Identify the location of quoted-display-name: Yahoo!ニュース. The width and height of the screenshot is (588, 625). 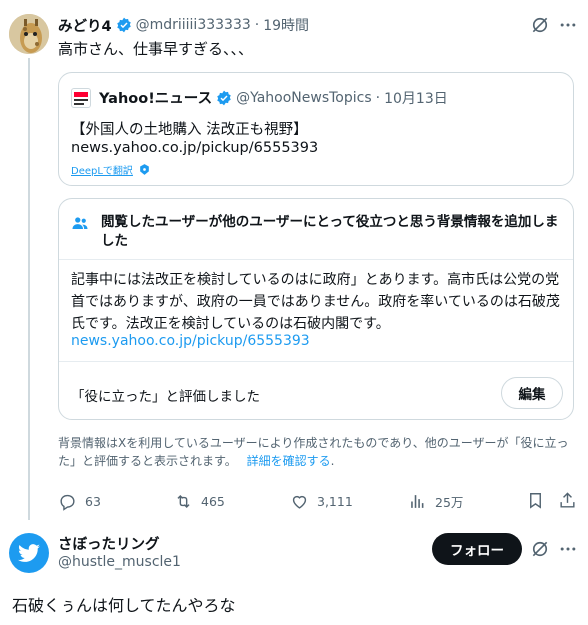
(156, 99).